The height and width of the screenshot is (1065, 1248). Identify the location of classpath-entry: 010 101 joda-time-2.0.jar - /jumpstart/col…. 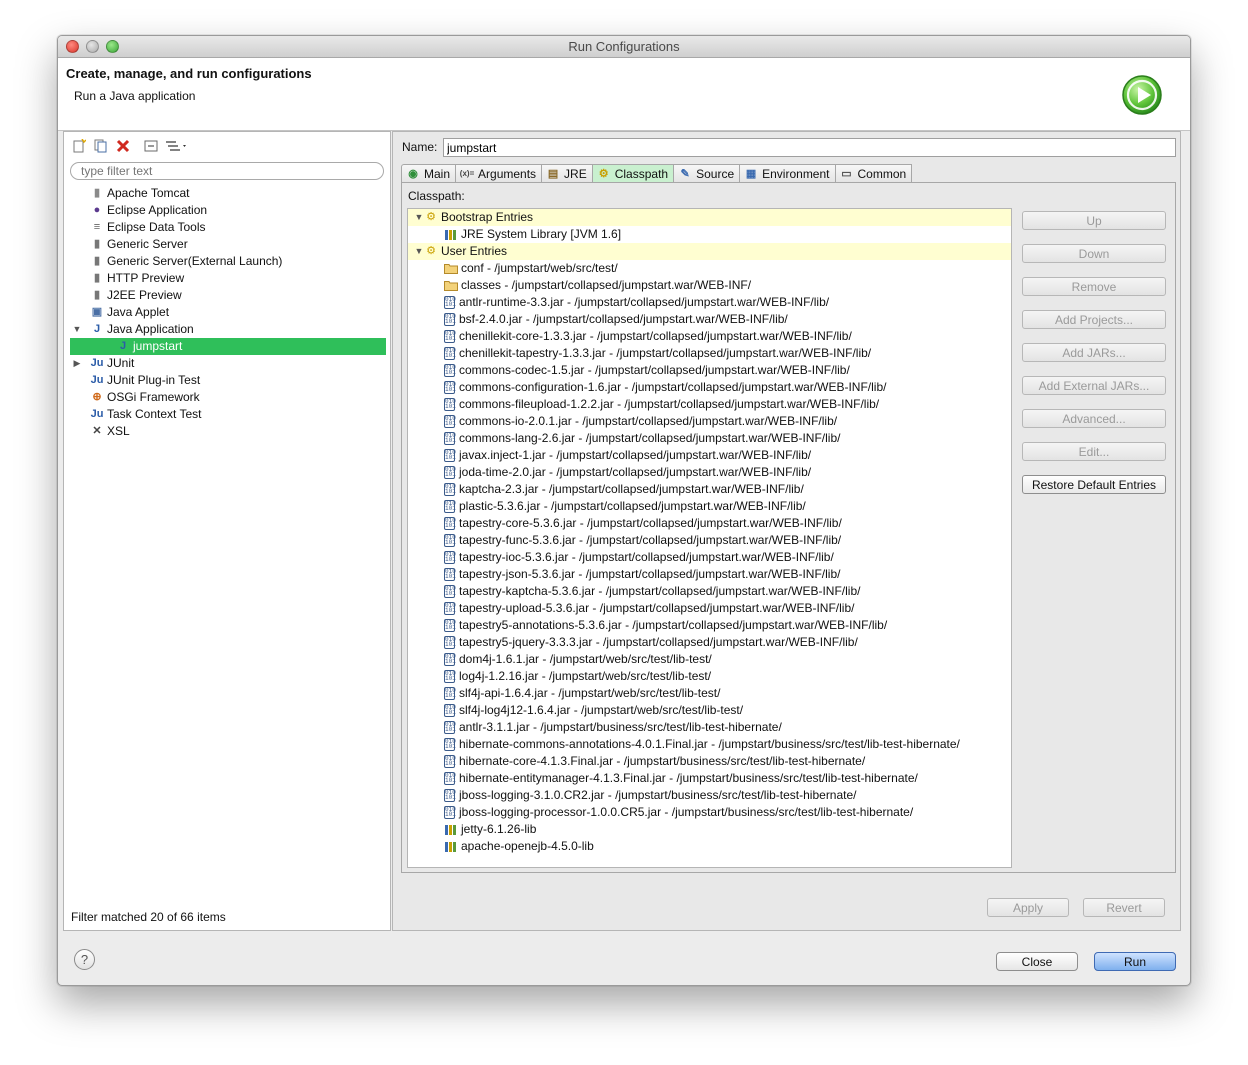
(709, 472).